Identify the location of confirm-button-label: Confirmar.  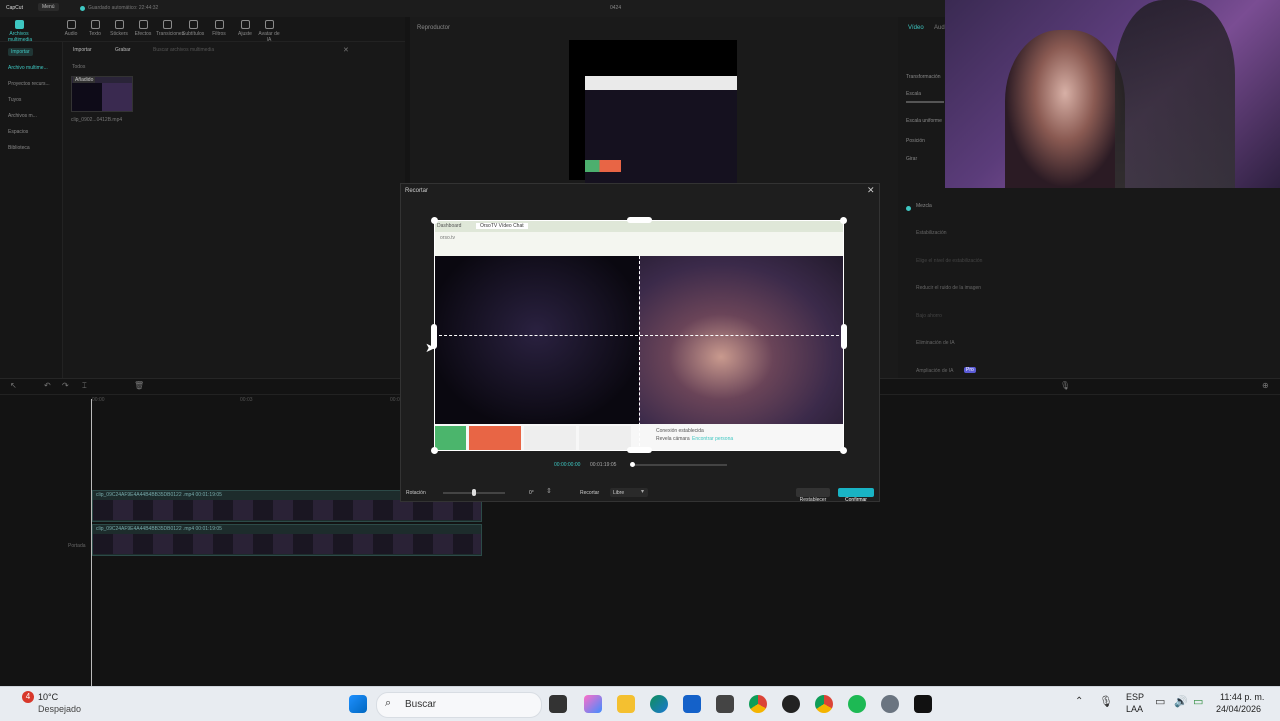
(856, 500).